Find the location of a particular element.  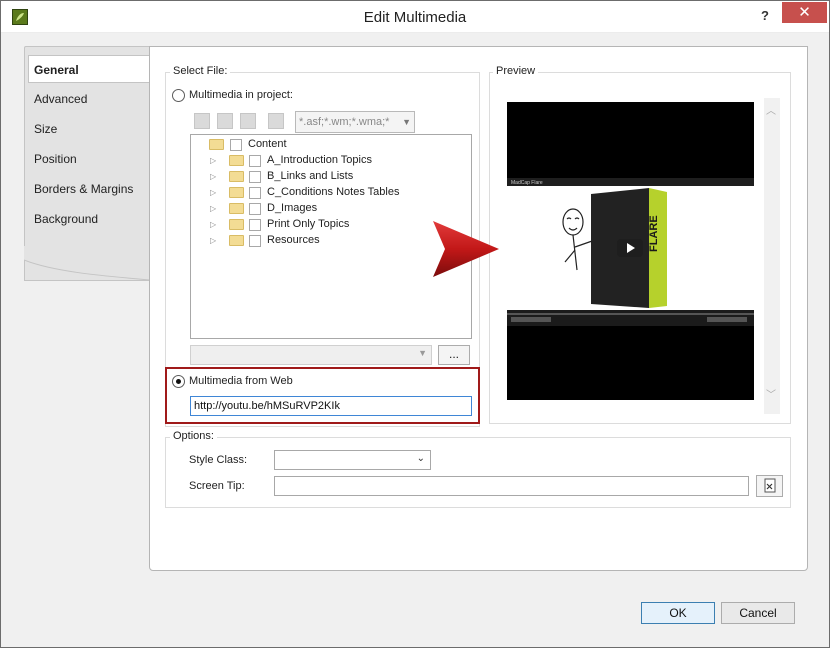

tab-general: General is located at coordinates (90, 69).